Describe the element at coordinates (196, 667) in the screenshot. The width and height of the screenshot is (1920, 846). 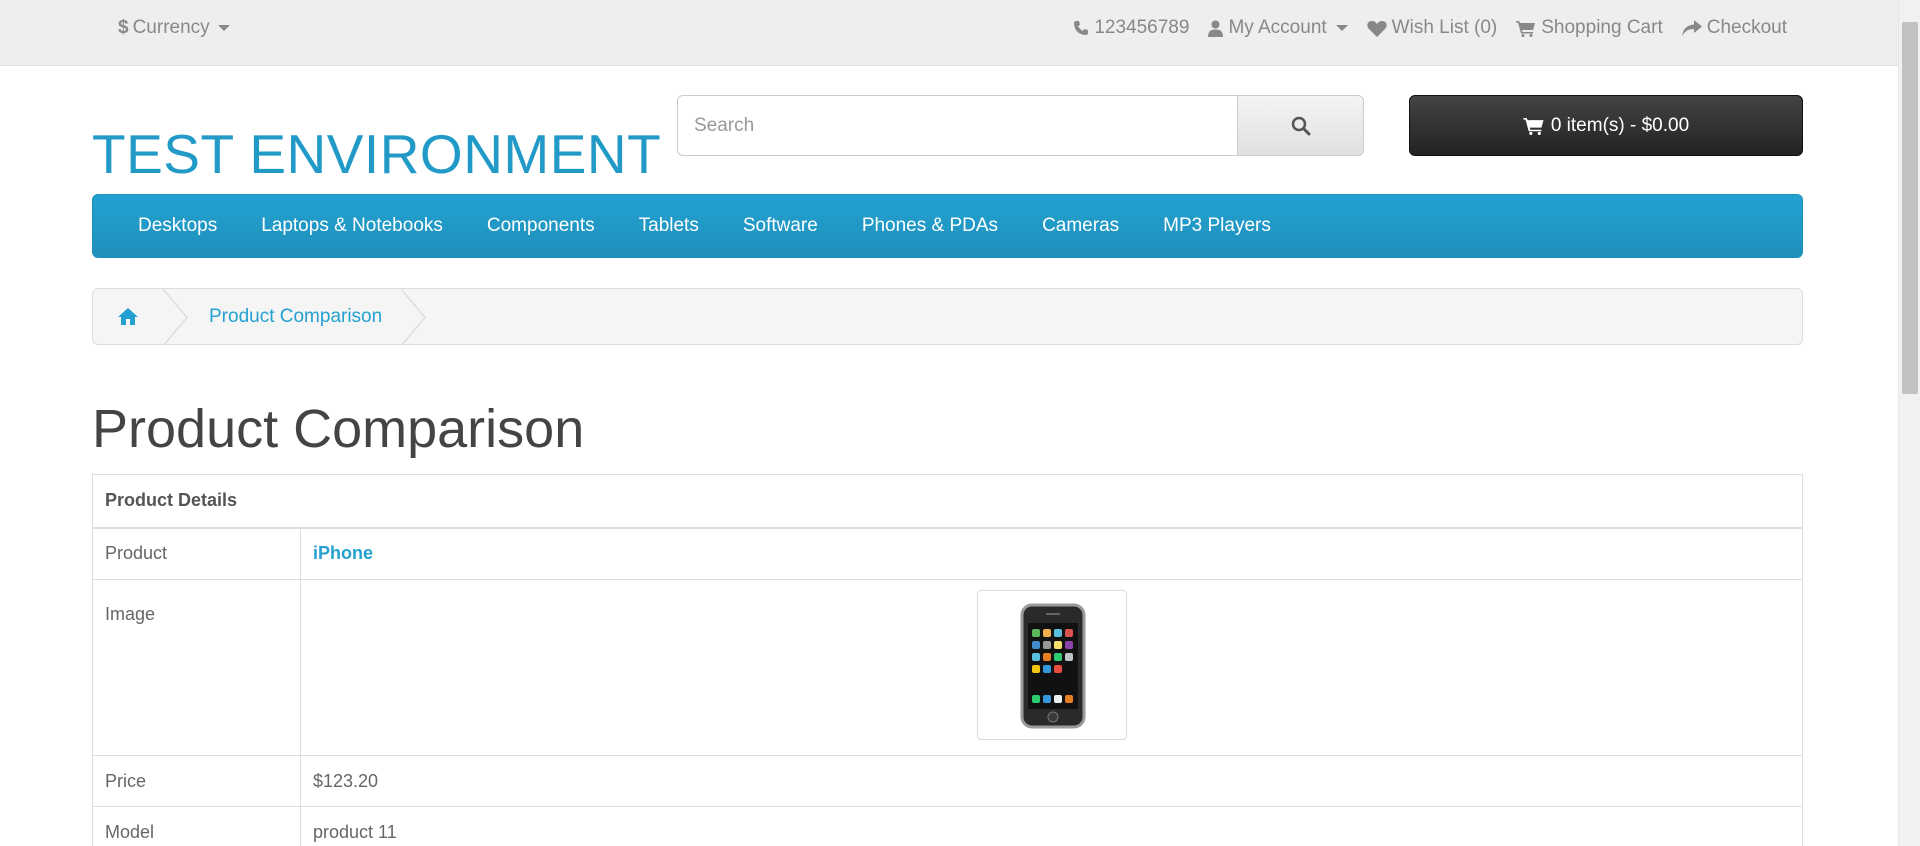
I see `row-label: Image` at that location.